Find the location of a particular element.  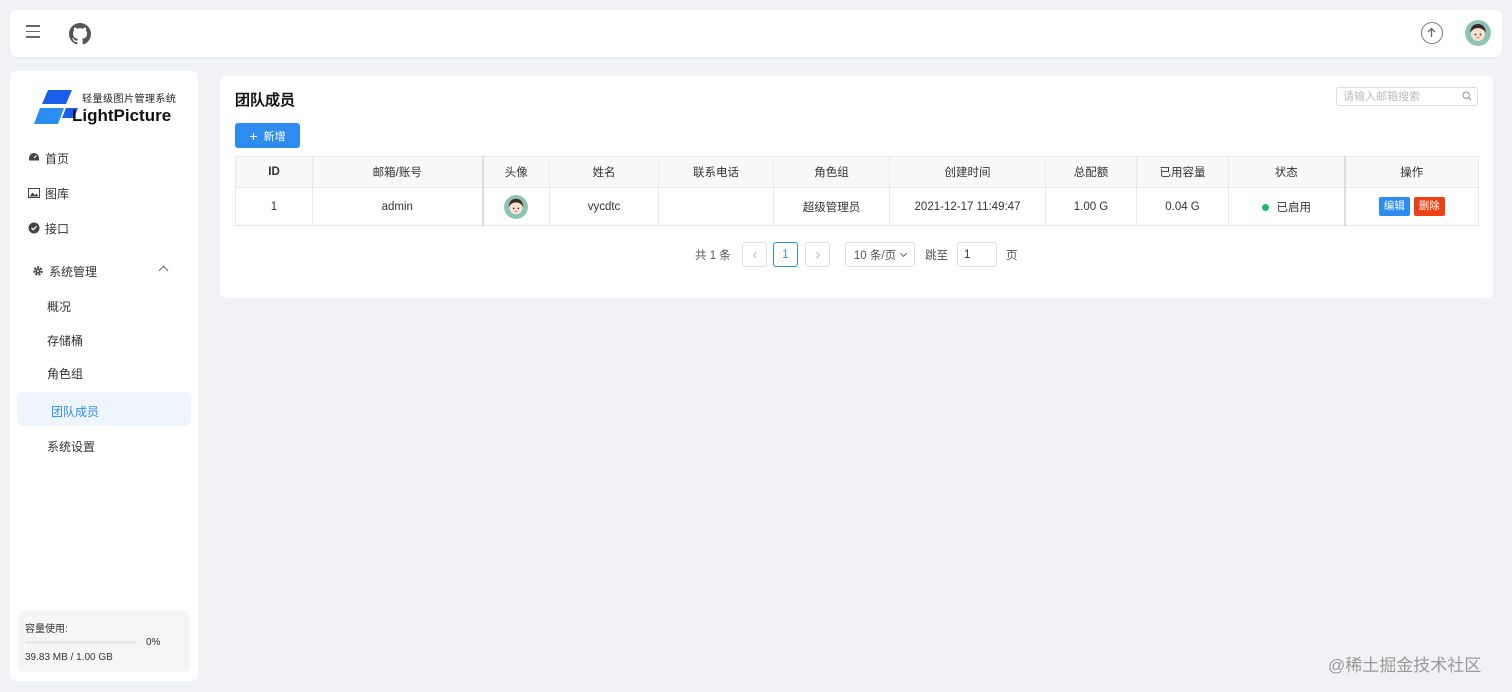

image-icon is located at coordinates (34, 193).